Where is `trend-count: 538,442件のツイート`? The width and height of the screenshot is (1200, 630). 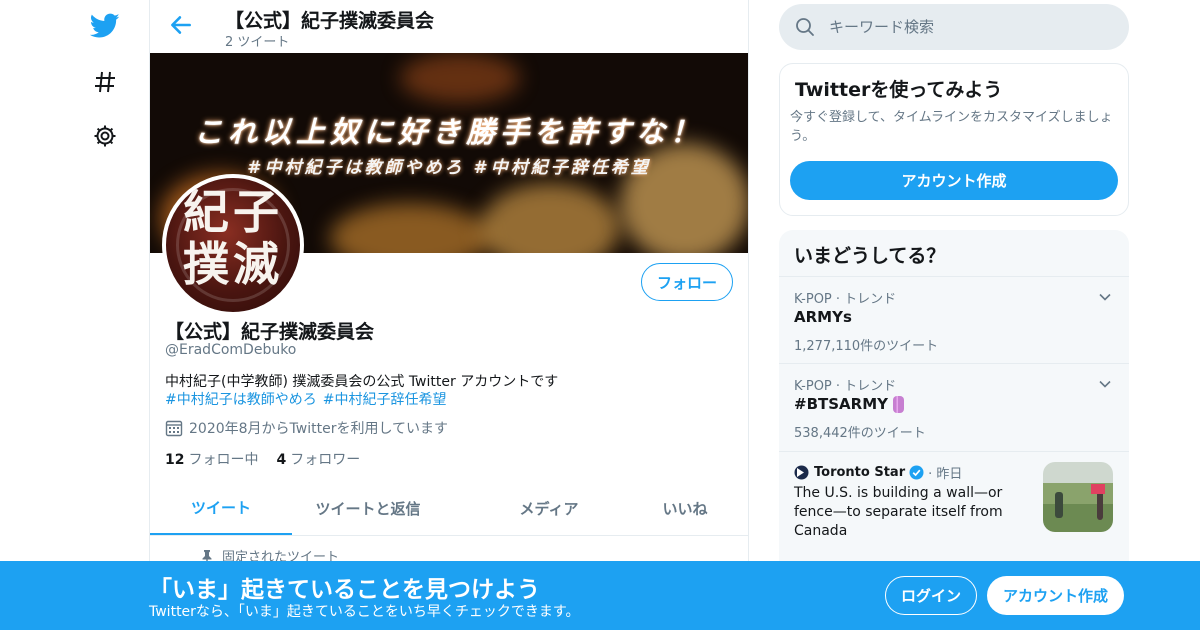
trend-count: 538,442件のツイート is located at coordinates (860, 433).